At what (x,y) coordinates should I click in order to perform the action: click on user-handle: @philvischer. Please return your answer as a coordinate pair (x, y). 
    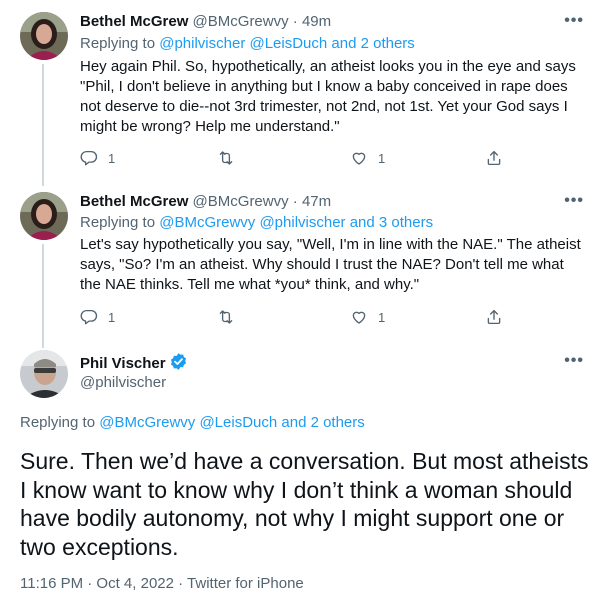
    Looking at the image, I should click on (123, 383).